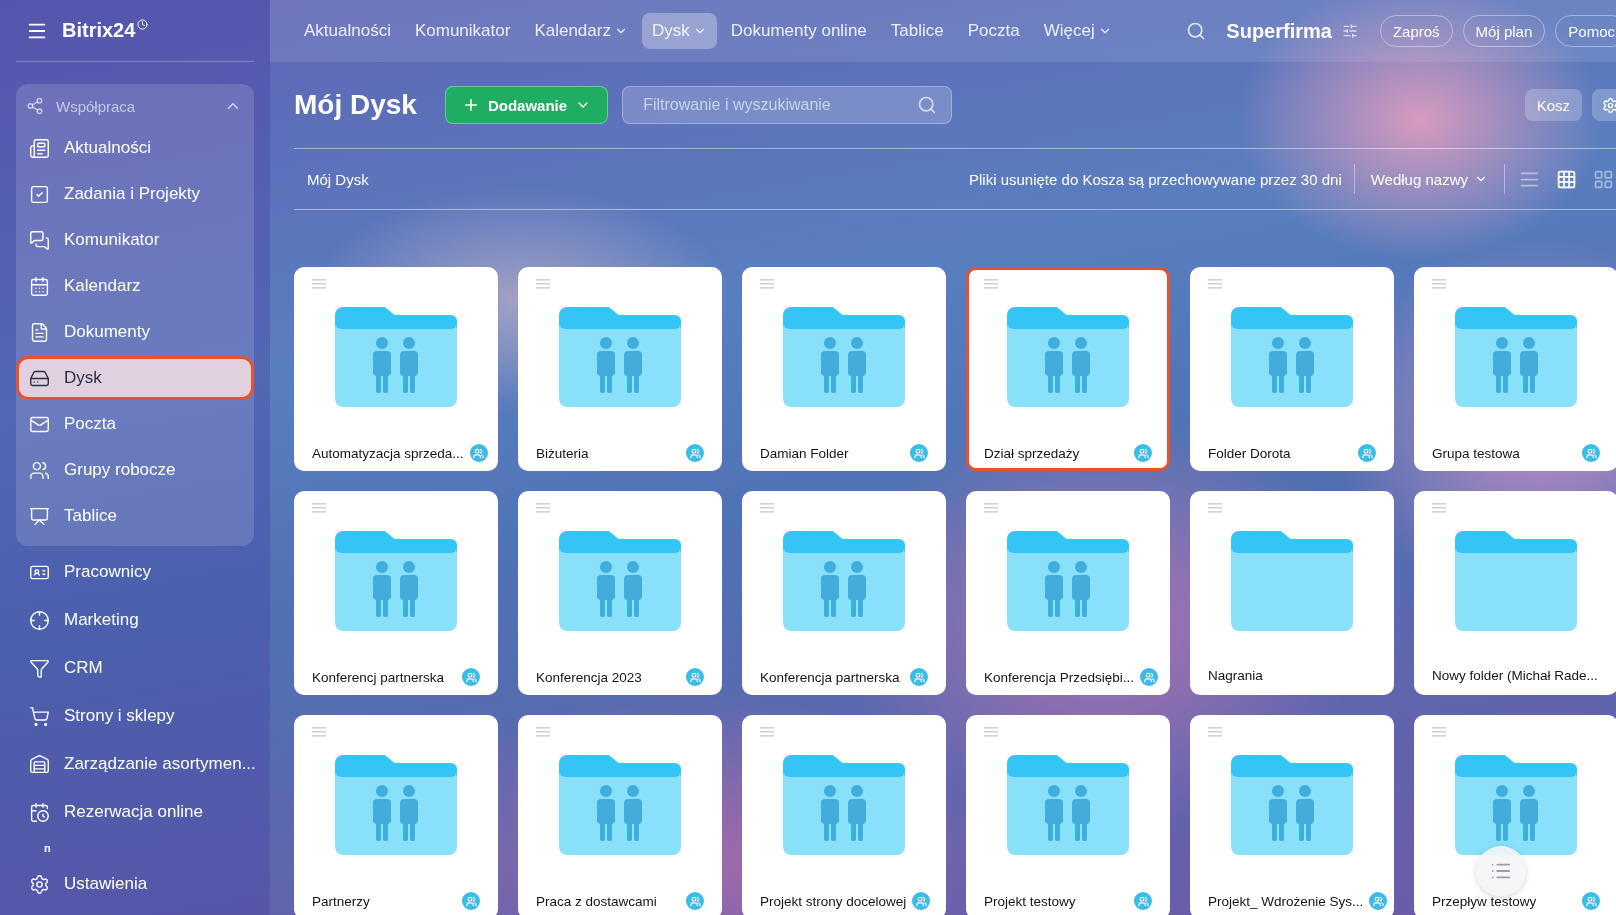 This screenshot has height=915, width=1616. I want to click on sidebar-item: Komunikator, so click(135, 240).